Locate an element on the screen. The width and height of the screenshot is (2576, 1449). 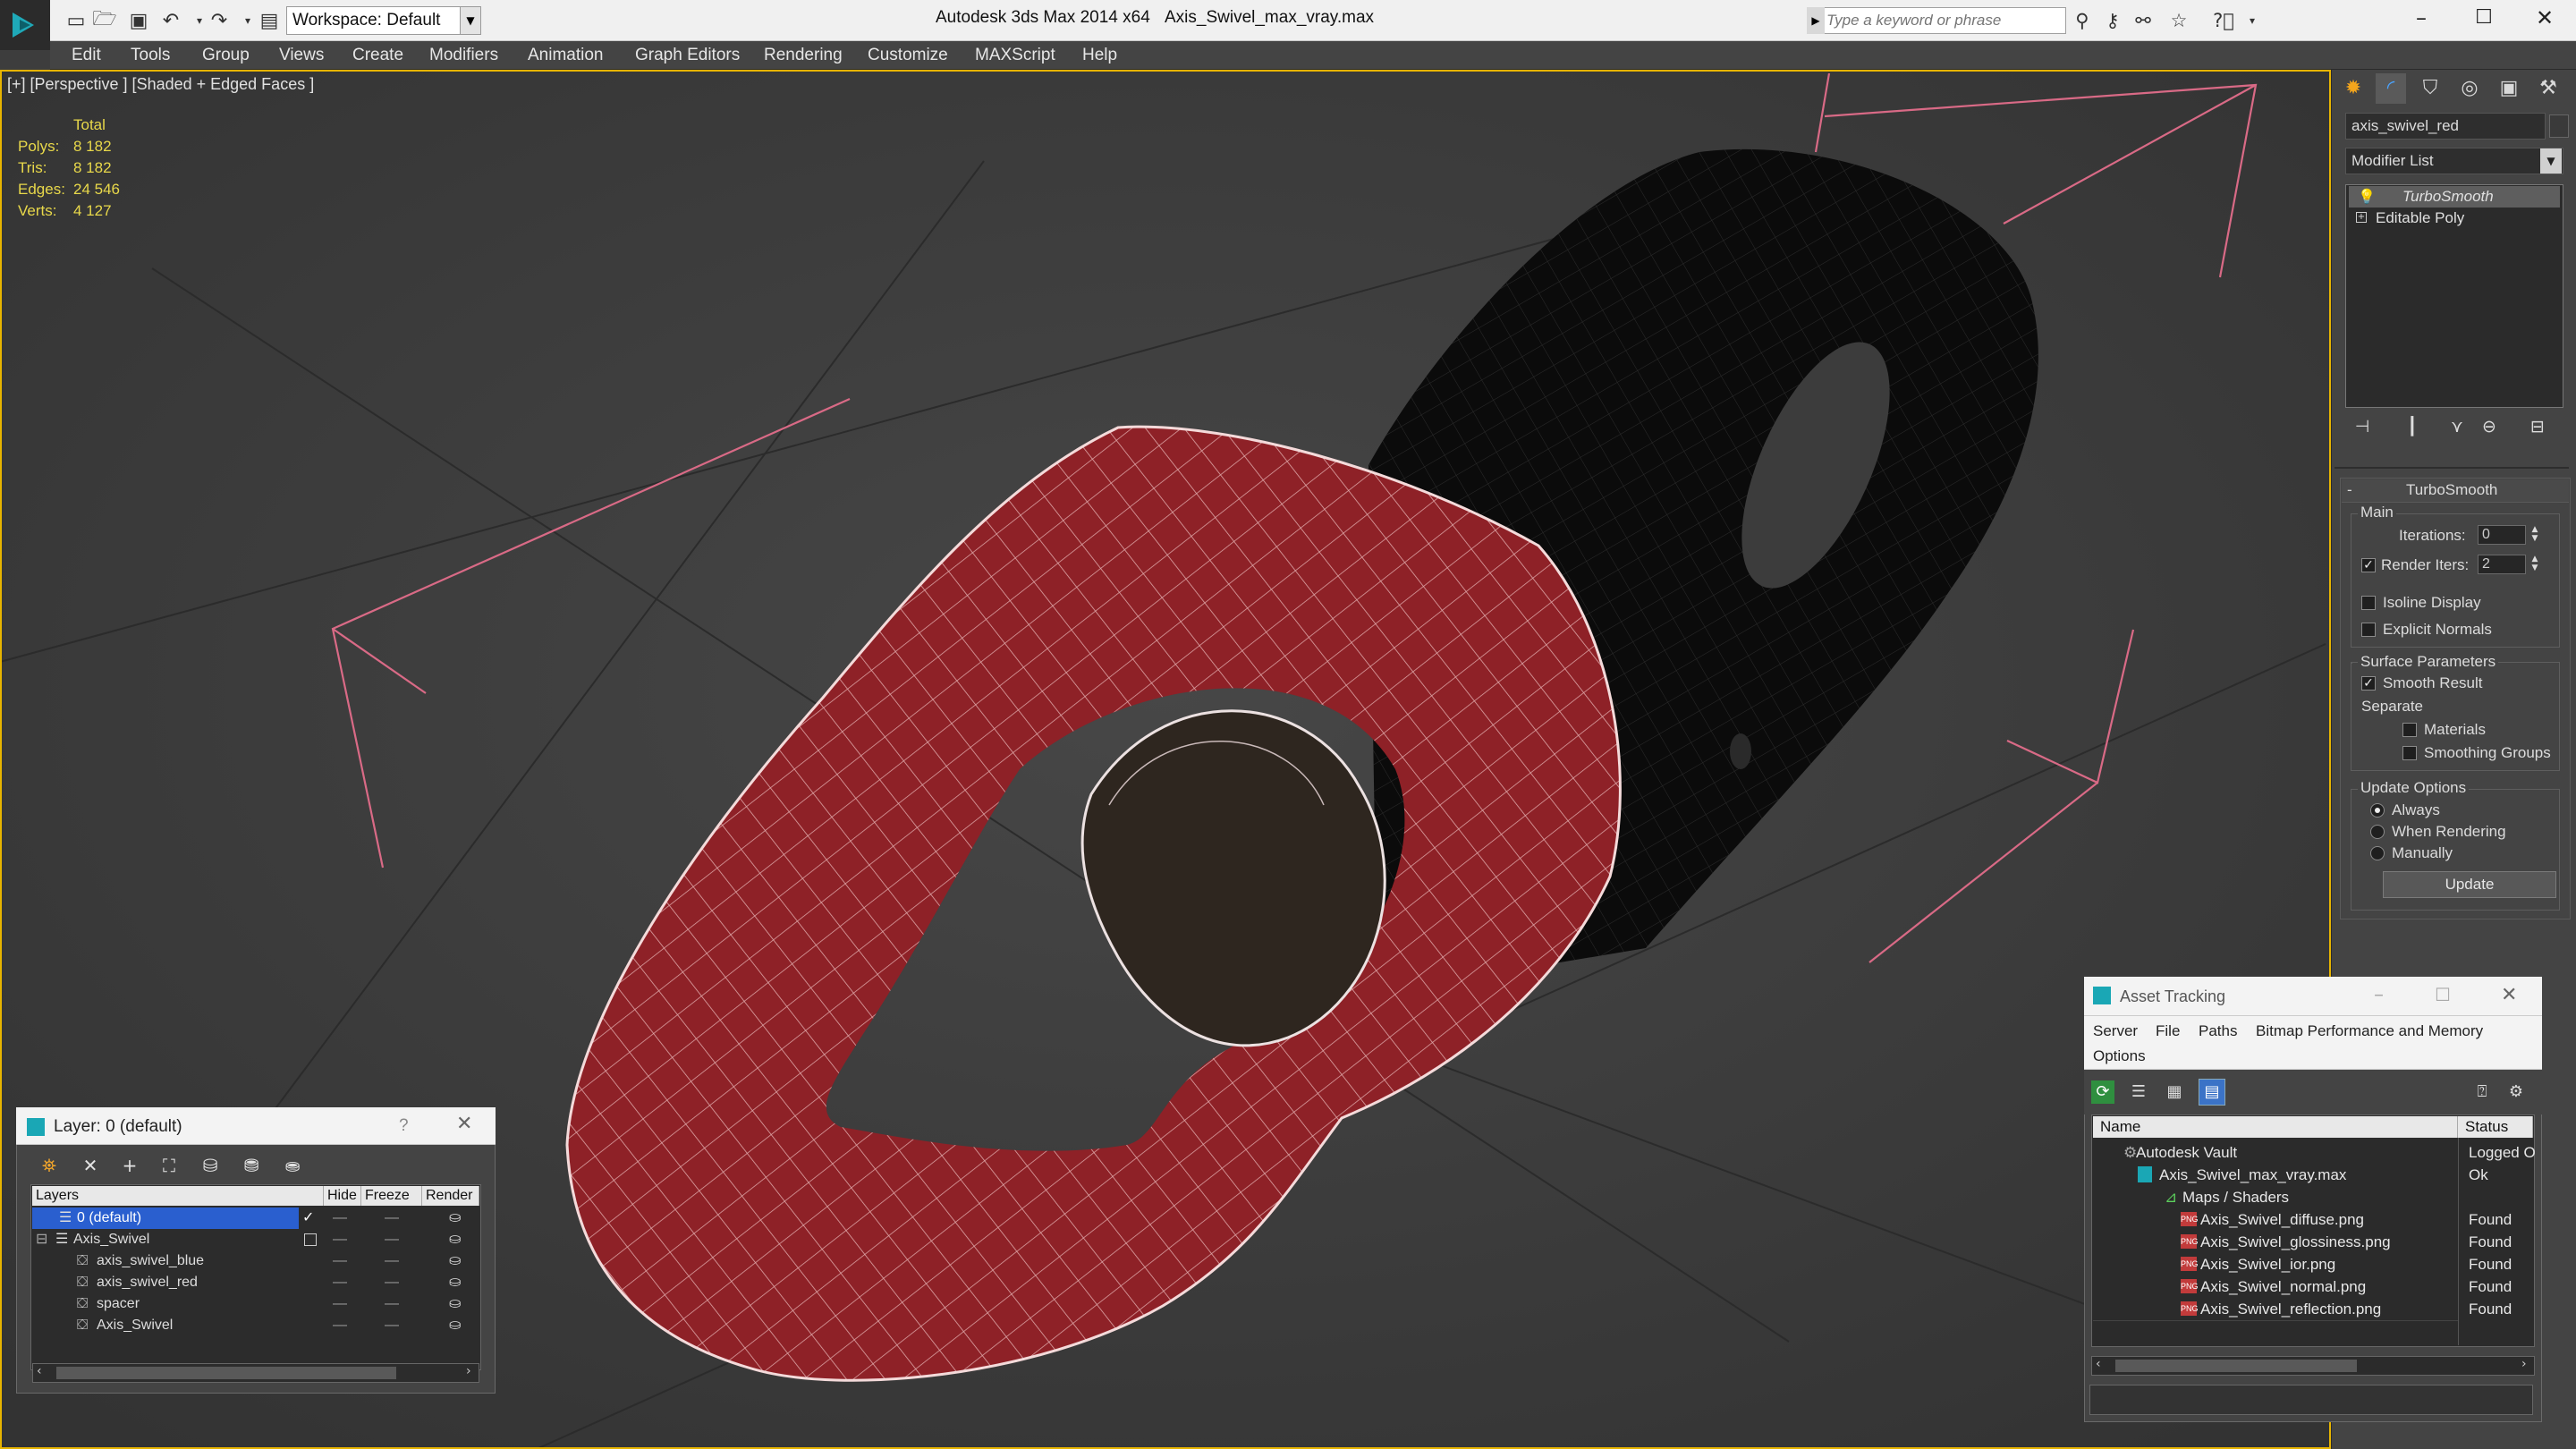
object-name-field: axis_swivel_red is located at coordinates (2445, 126).